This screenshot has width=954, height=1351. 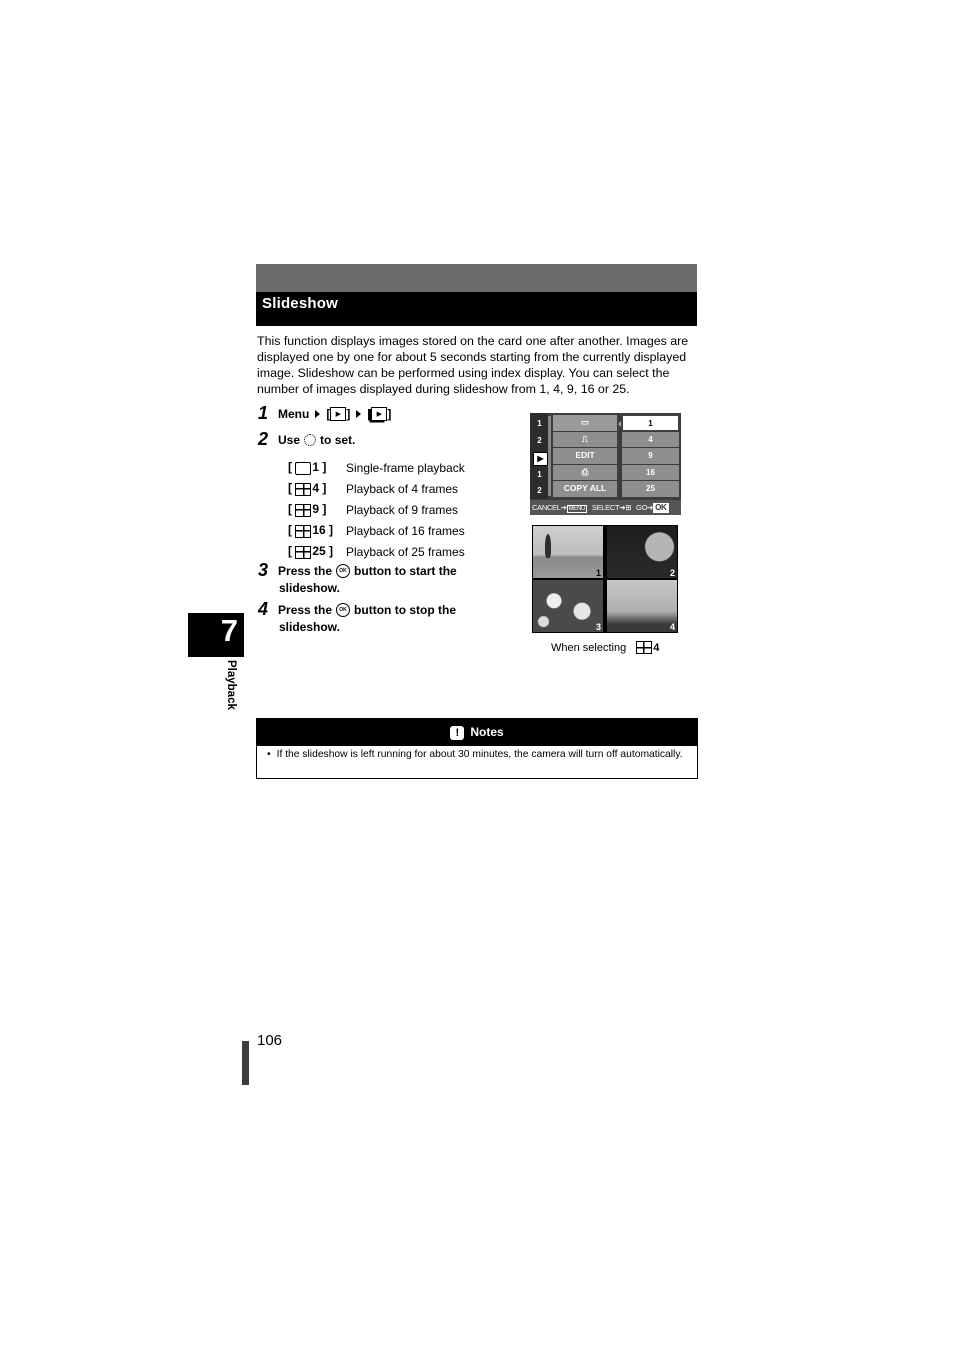 I want to click on chapter-label: Playback, so click(x=231, y=685).